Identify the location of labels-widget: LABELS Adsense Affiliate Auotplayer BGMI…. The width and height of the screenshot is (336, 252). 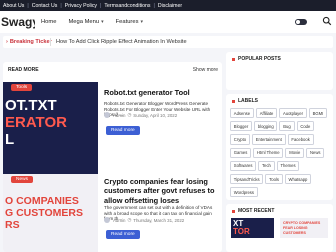
(279, 147).